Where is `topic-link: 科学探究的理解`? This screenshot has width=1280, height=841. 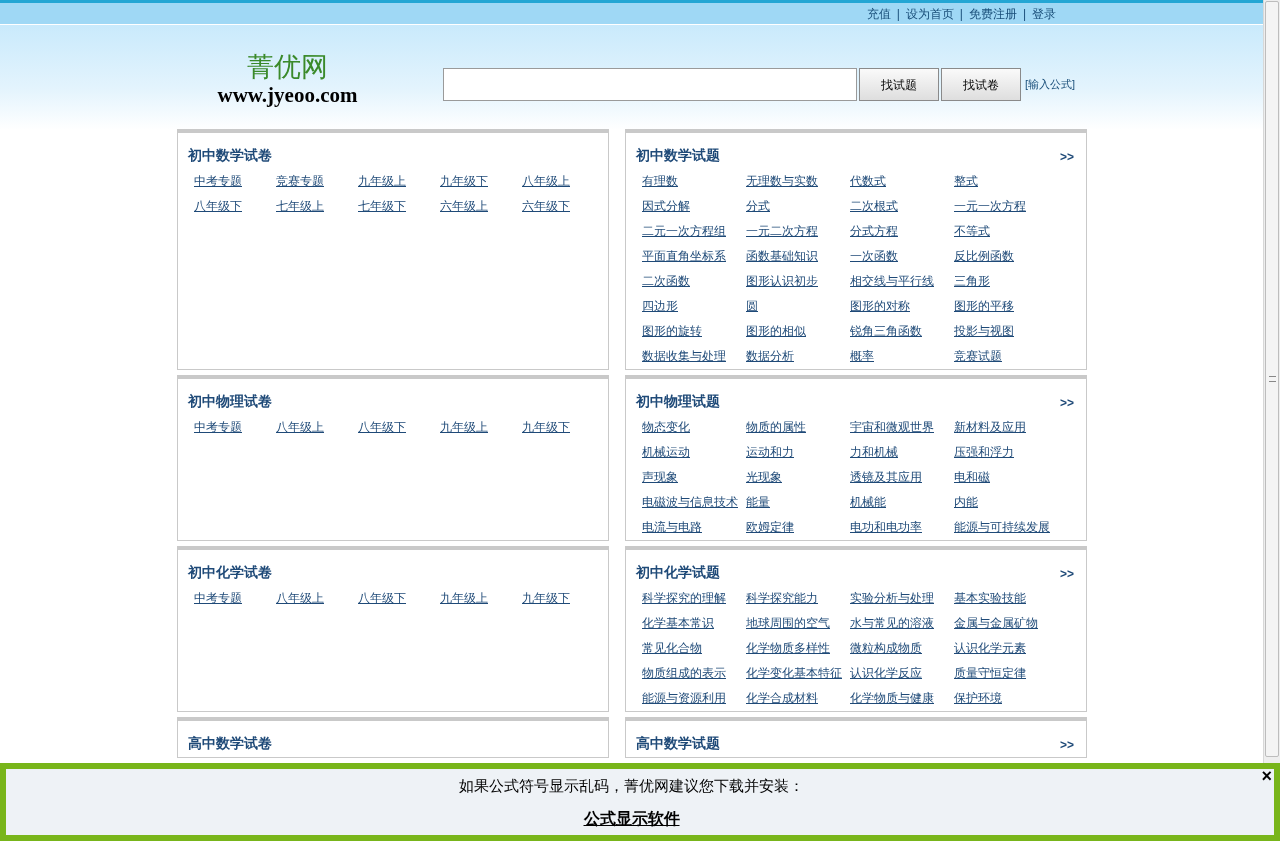 topic-link: 科学探究的理解 is located at coordinates (684, 598).